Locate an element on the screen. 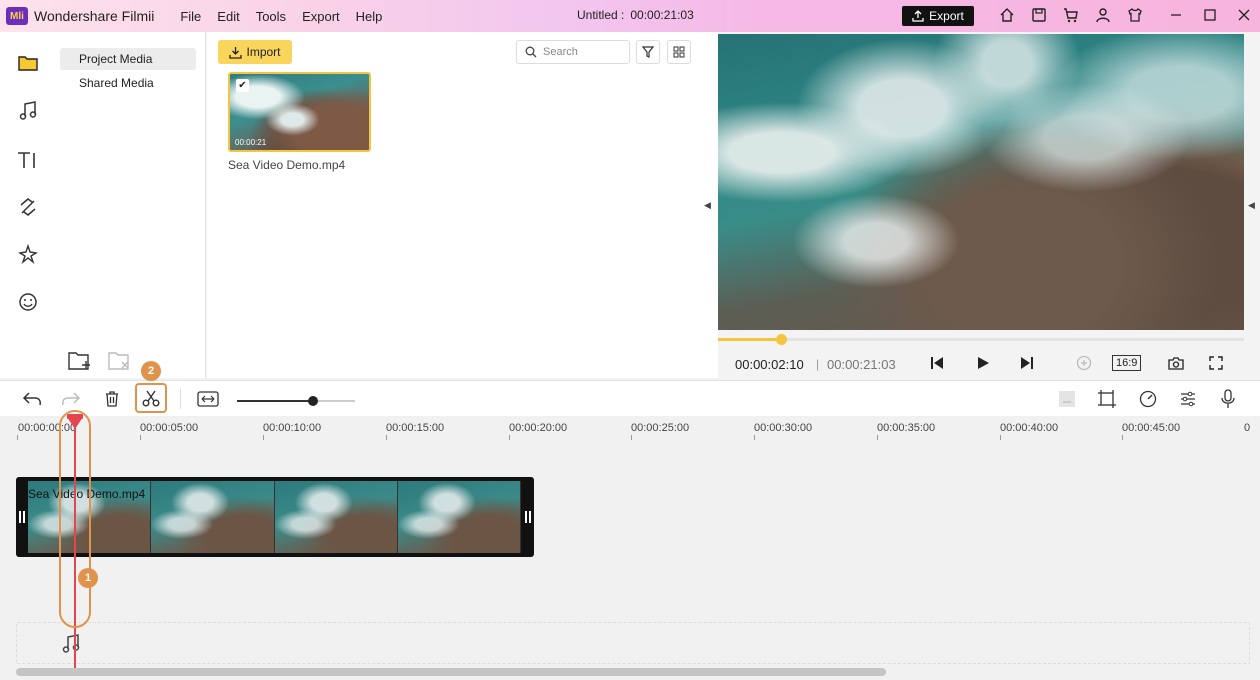 The width and height of the screenshot is (1260, 680). filter-icon is located at coordinates (648, 52).